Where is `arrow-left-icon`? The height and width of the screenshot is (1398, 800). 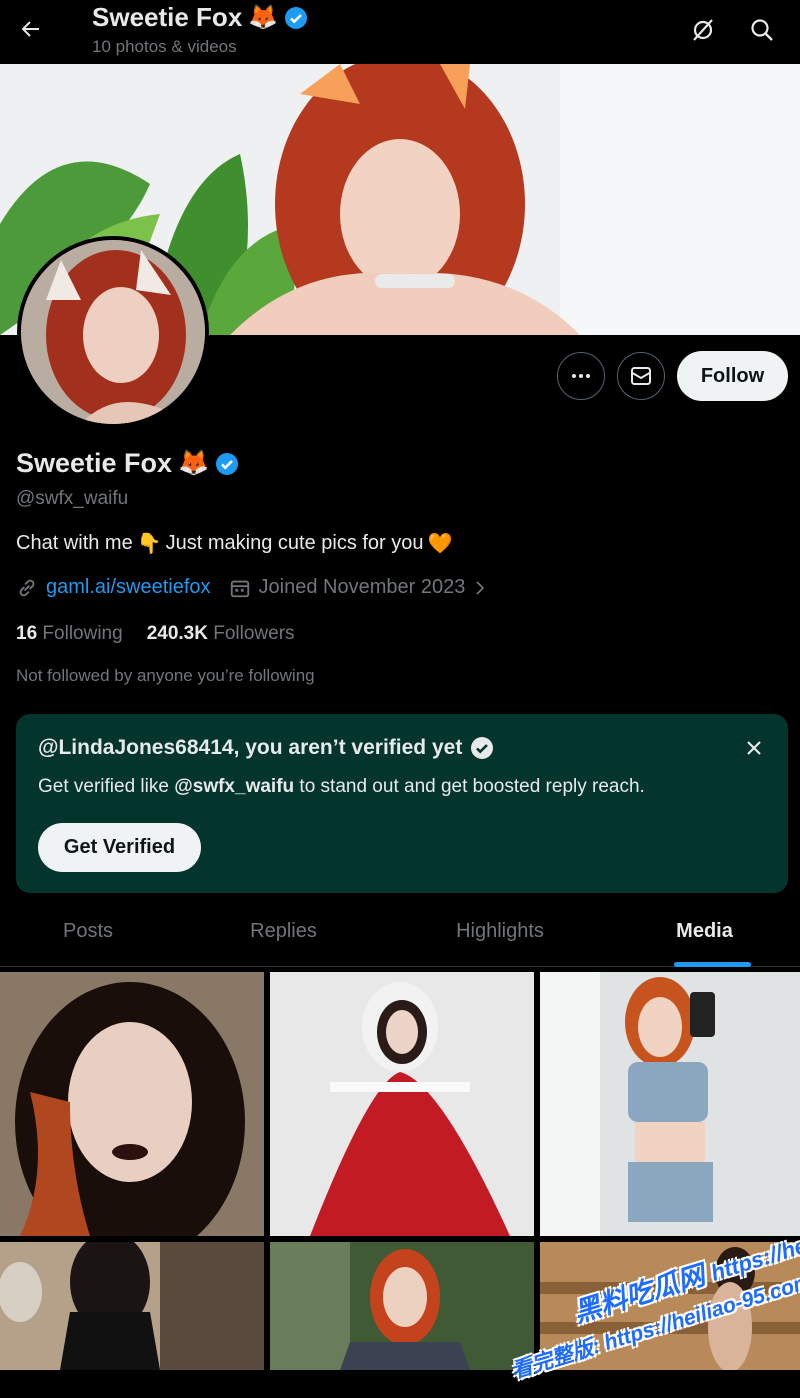
arrow-left-icon is located at coordinates (30, 29).